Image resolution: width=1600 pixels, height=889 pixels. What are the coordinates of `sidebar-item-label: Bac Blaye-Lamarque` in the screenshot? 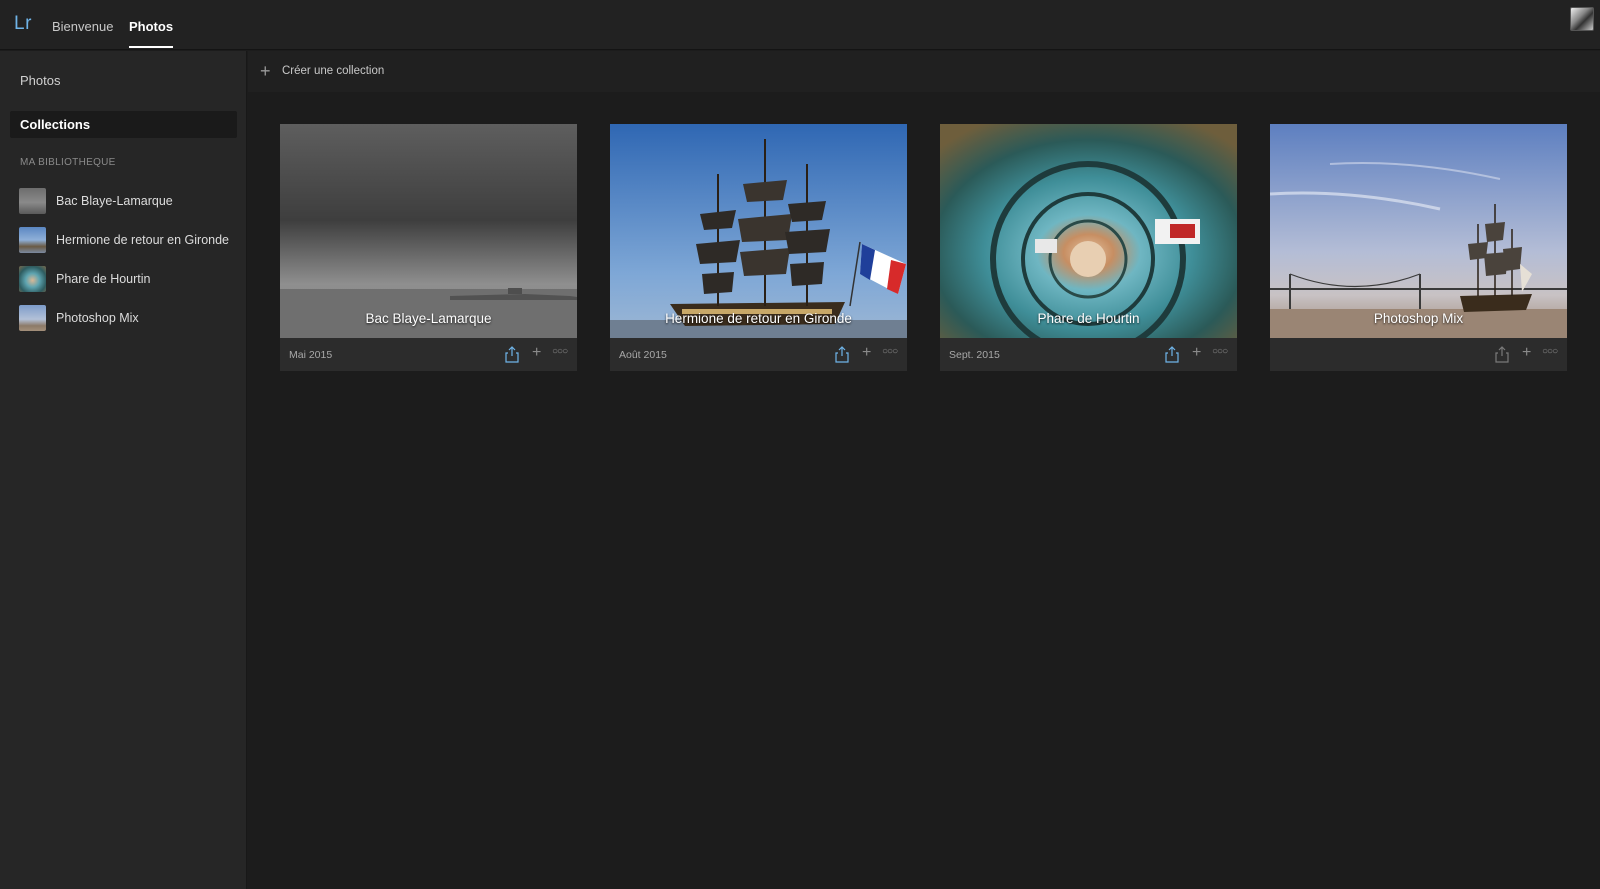 It's located at (114, 201).